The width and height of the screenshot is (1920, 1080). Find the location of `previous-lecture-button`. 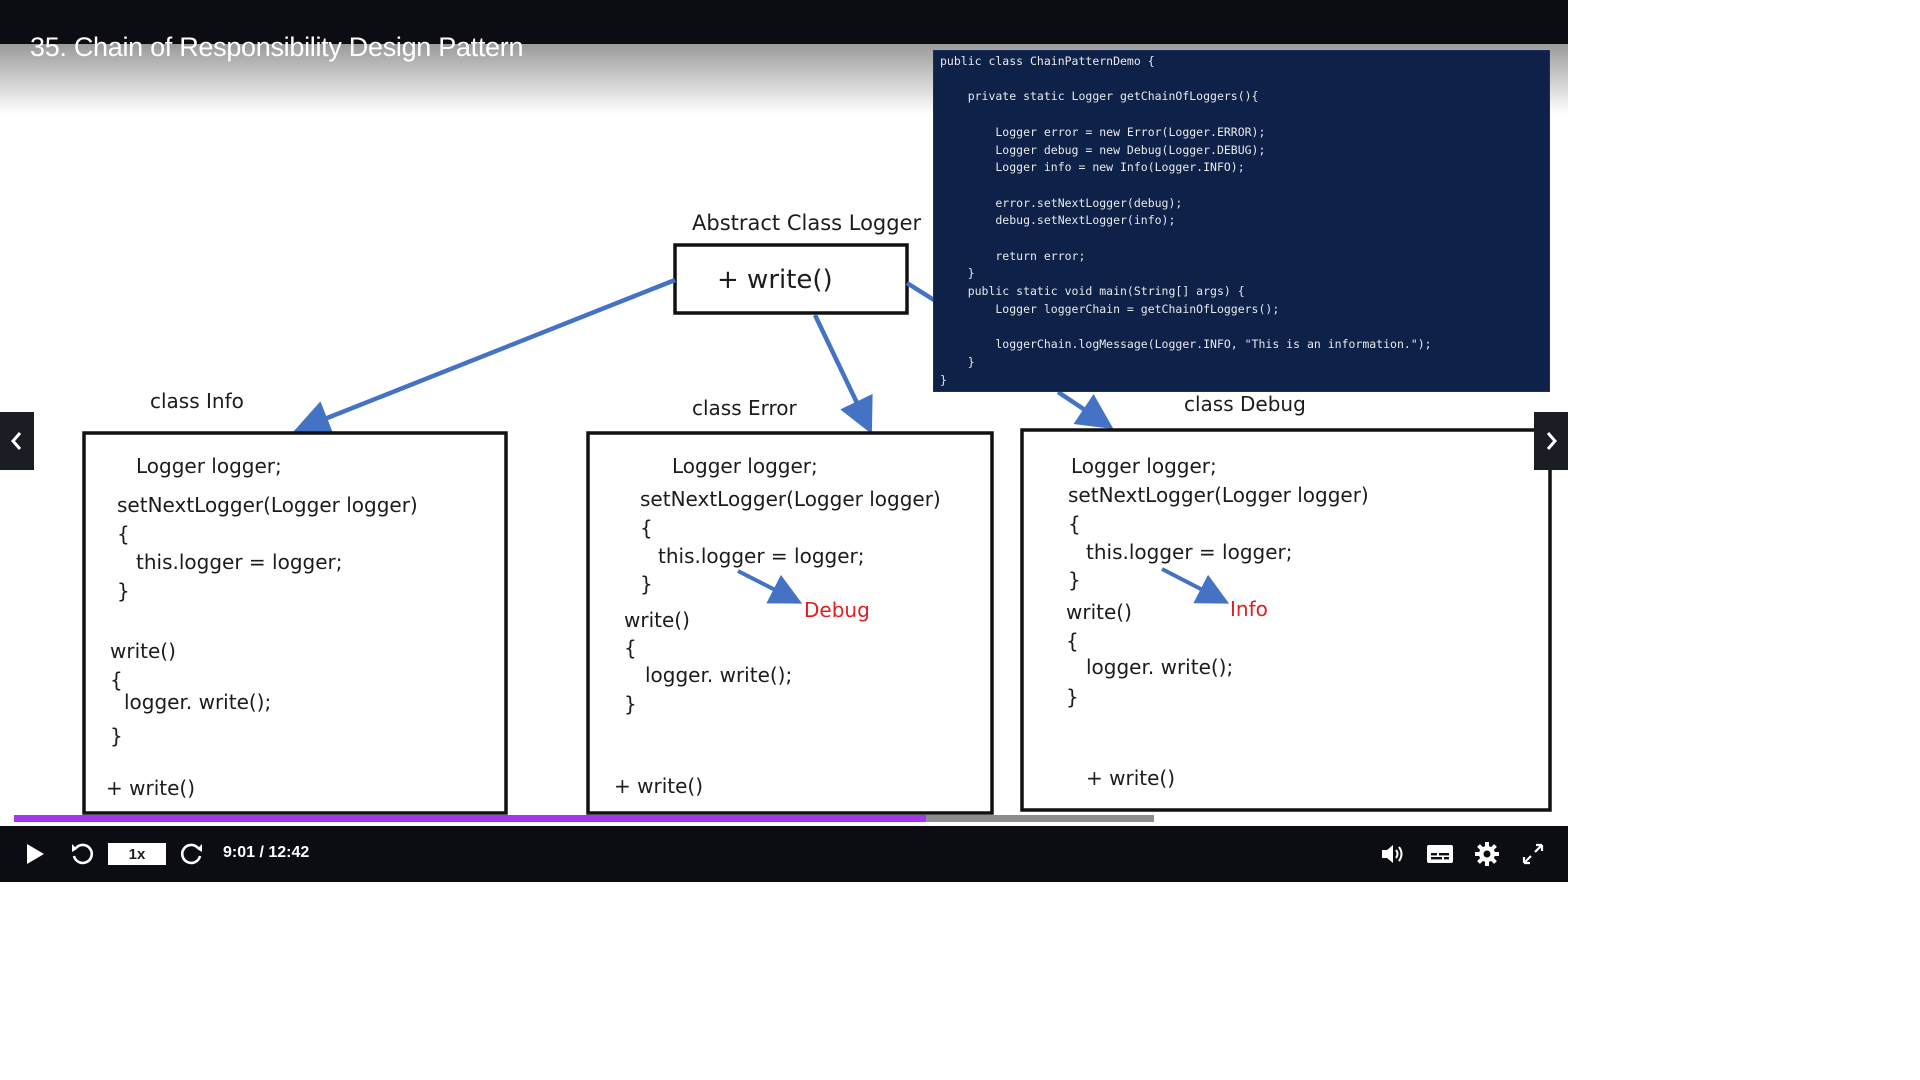

previous-lecture-button is located at coordinates (17, 441).